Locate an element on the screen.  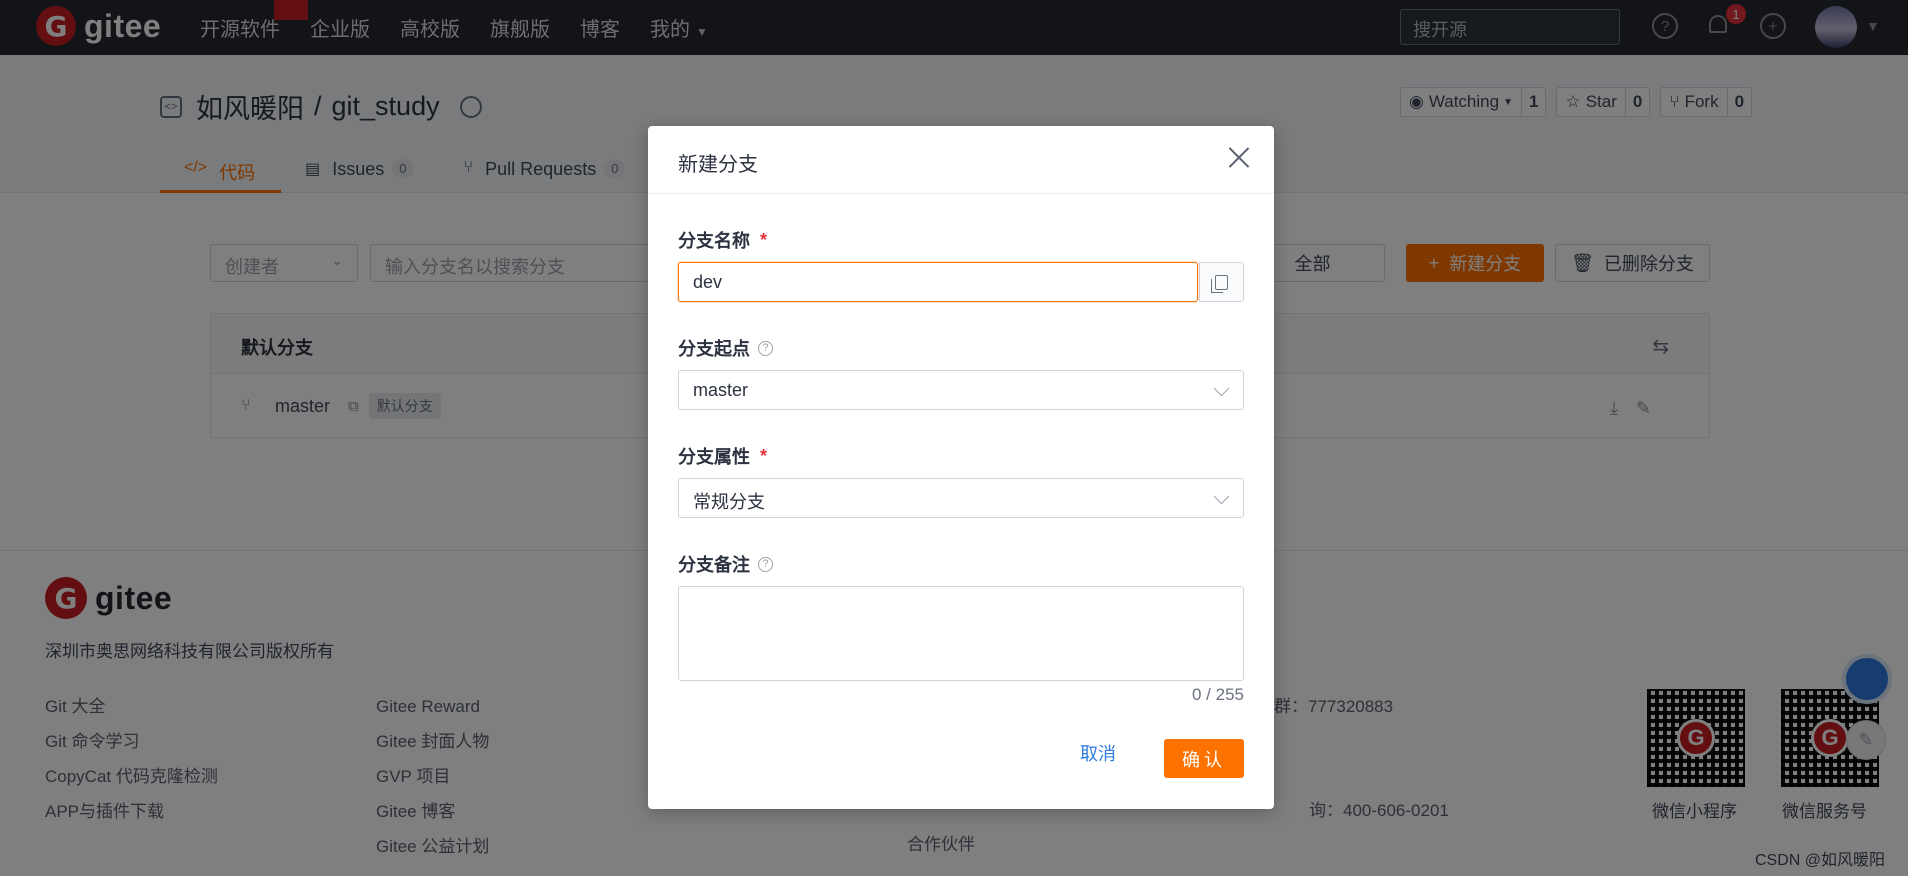
branch-attr-label: 分支属性 * is located at coordinates (722, 456).